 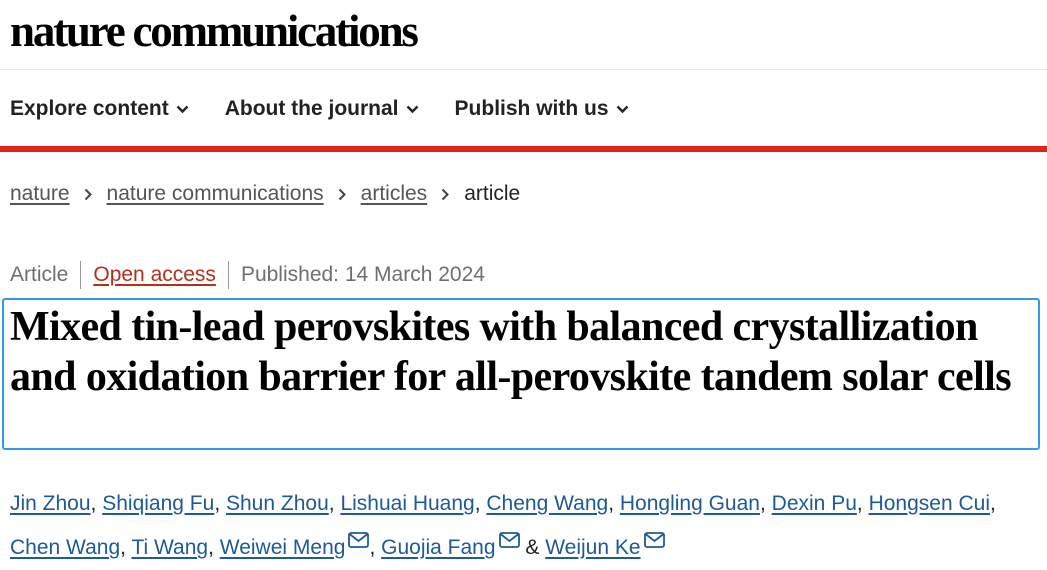 I want to click on author-link: Ti Wang, so click(x=169, y=547).